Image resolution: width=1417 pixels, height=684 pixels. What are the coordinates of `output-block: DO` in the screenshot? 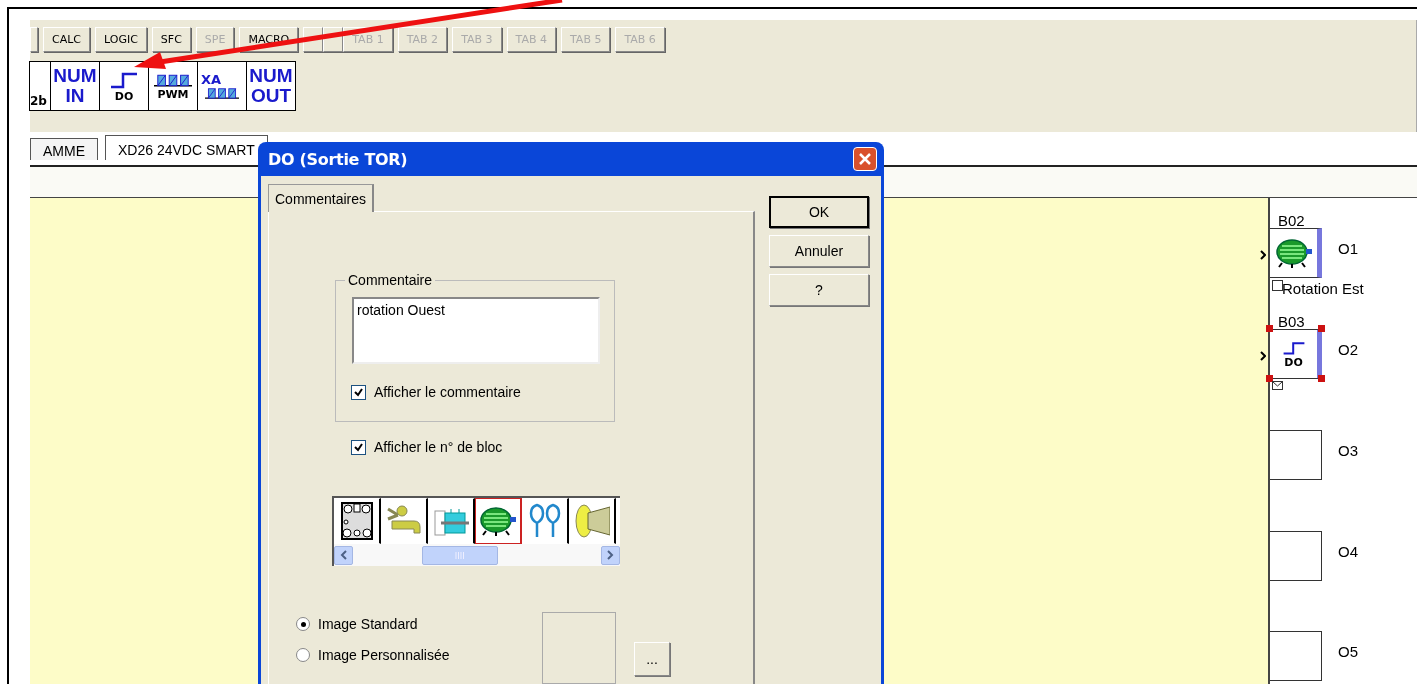 It's located at (1296, 354).